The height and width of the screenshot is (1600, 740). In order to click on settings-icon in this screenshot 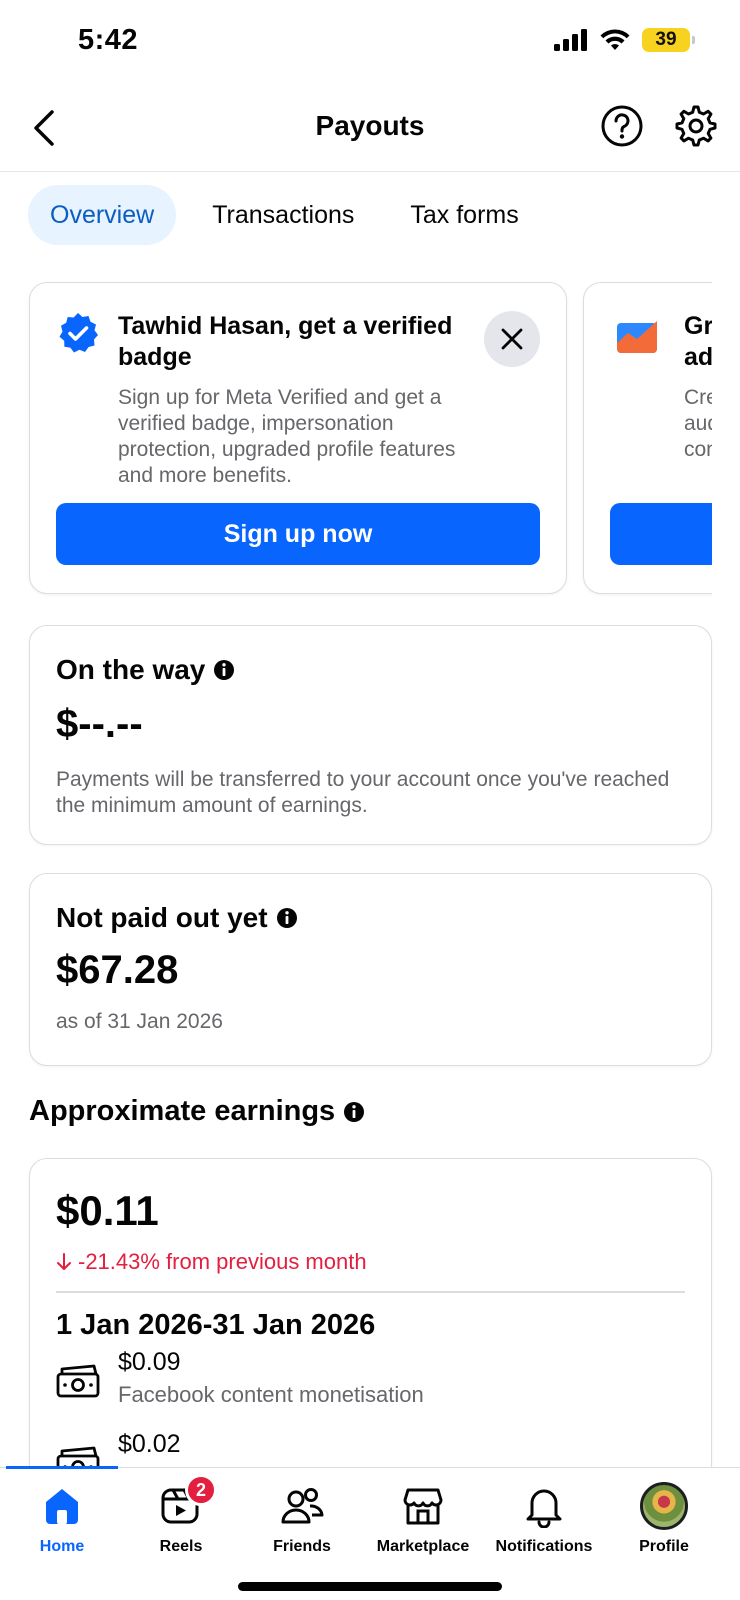, I will do `click(696, 126)`.